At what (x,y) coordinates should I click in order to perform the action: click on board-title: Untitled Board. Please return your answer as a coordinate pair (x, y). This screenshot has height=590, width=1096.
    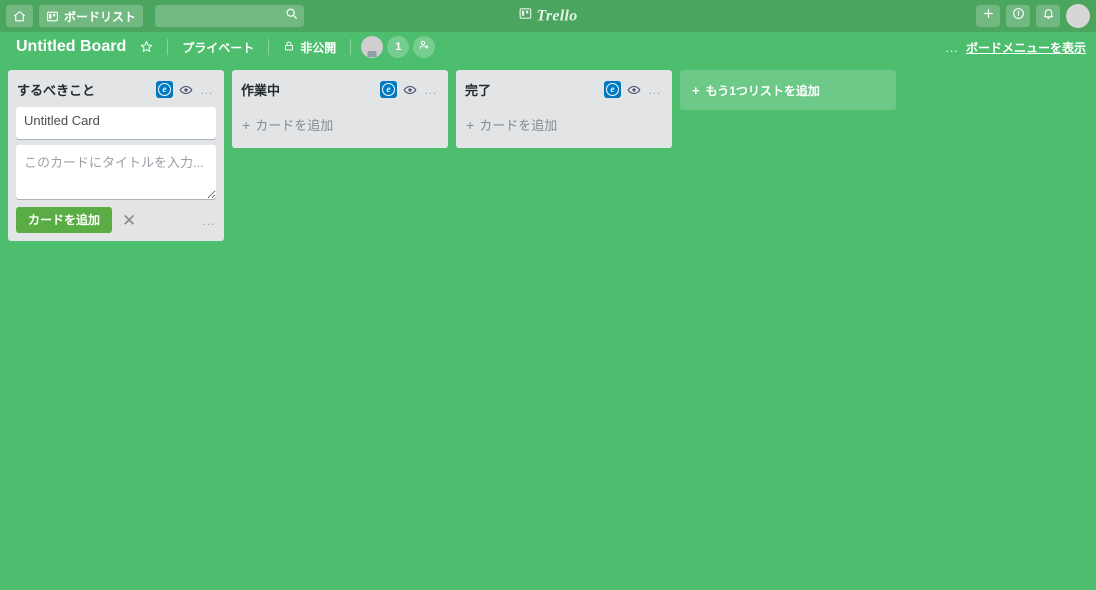
    Looking at the image, I should click on (71, 47).